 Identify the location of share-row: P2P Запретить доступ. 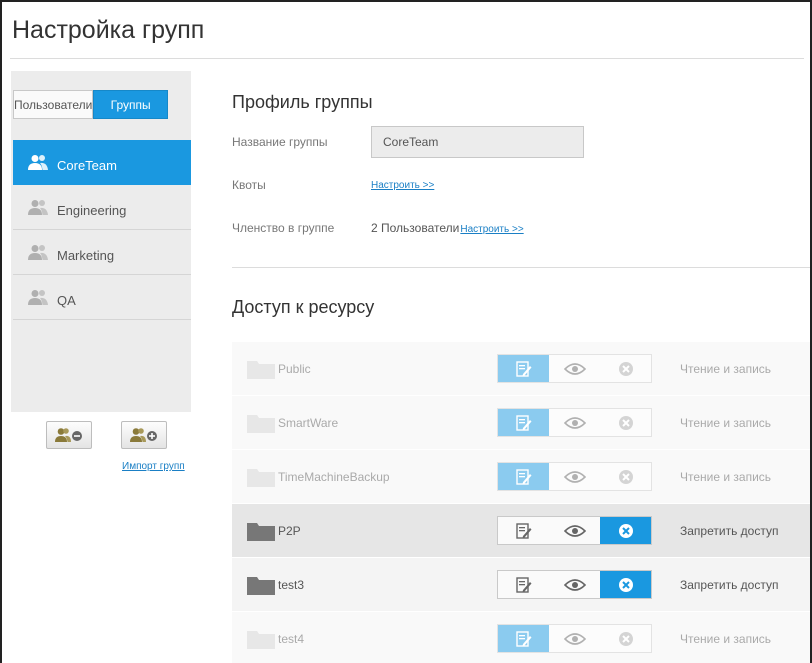
(521, 530).